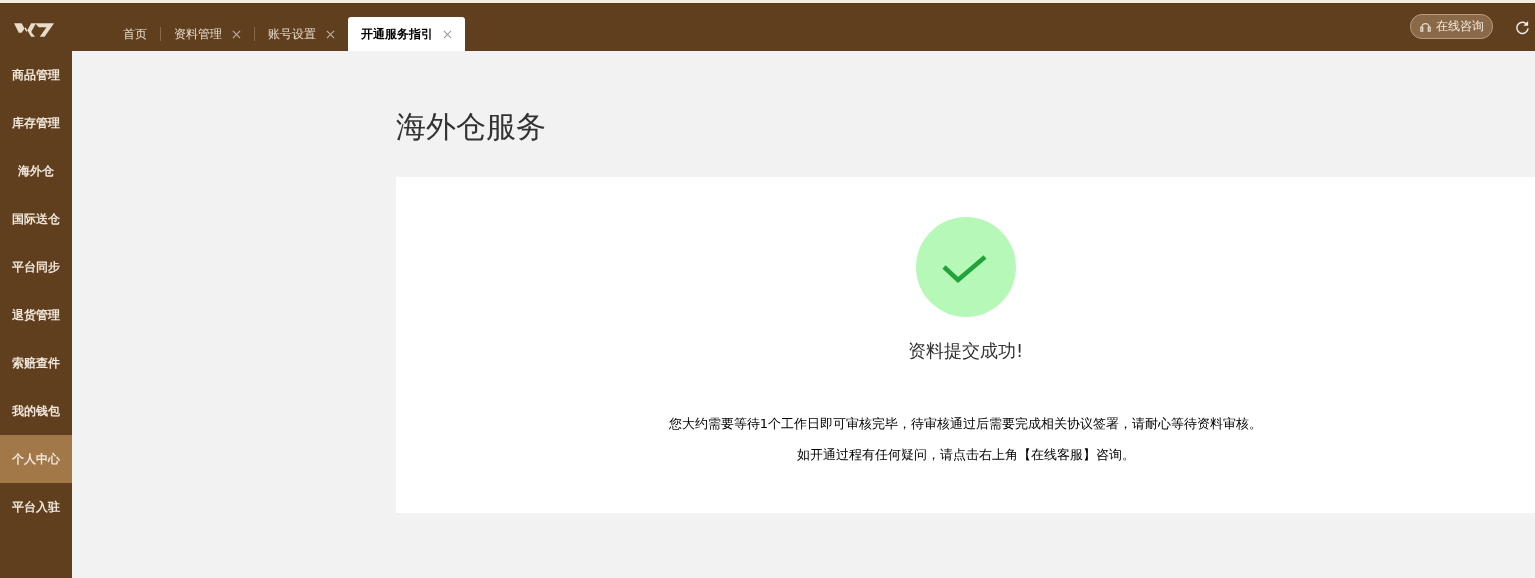  Describe the element at coordinates (36, 315) in the screenshot. I see `sidebar-item: 退货管理` at that location.